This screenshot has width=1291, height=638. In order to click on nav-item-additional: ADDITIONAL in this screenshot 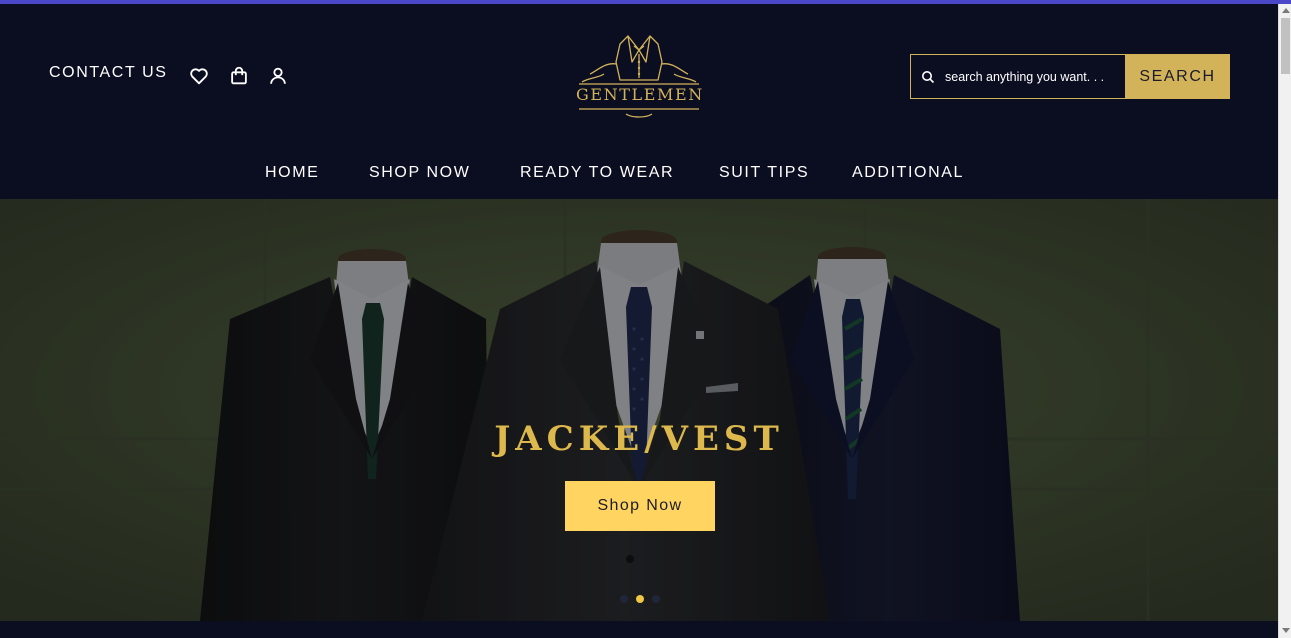, I will do `click(908, 173)`.